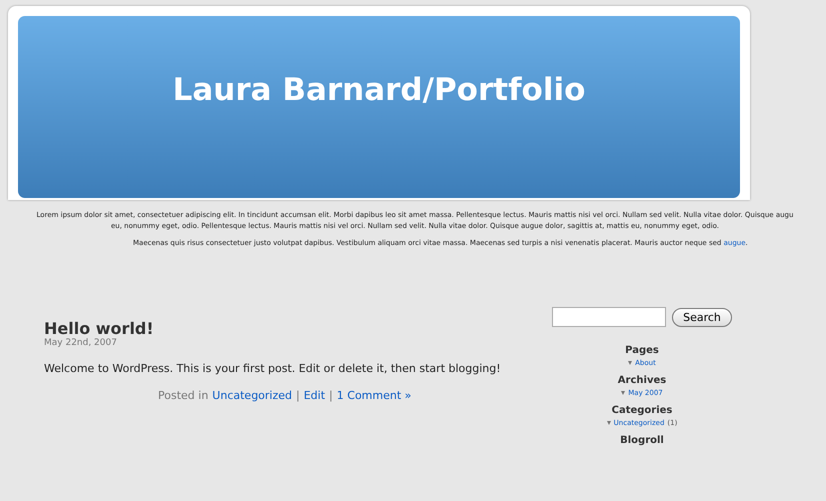 The width and height of the screenshot is (826, 501). I want to click on sidebar-heading: Pages, so click(642, 350).